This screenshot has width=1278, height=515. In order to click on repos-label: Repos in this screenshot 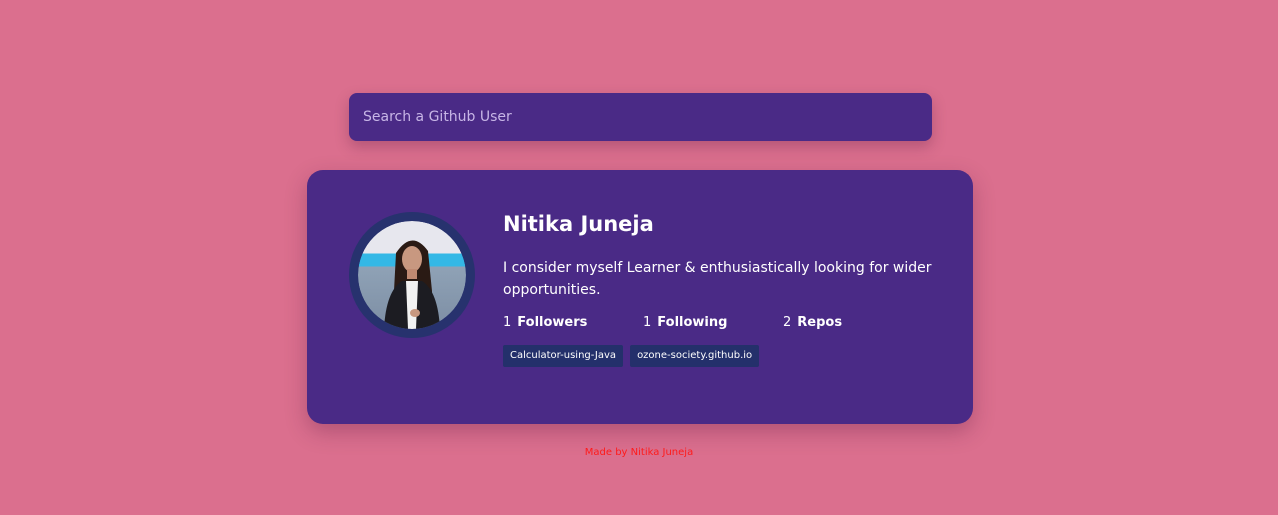, I will do `click(820, 323)`.